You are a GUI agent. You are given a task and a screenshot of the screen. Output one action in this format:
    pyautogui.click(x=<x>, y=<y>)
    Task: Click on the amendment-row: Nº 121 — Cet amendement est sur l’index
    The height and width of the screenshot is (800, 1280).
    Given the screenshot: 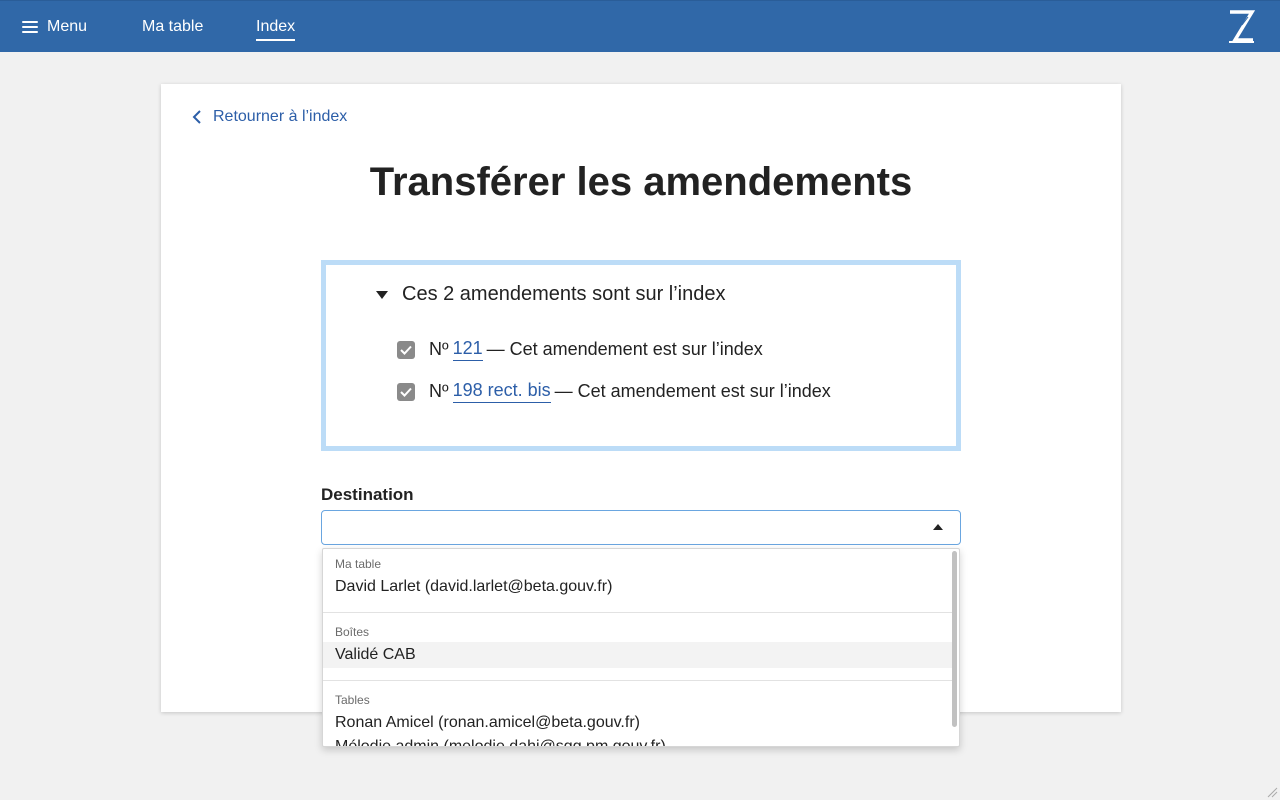 What is the action you would take?
    pyautogui.click(x=580, y=349)
    